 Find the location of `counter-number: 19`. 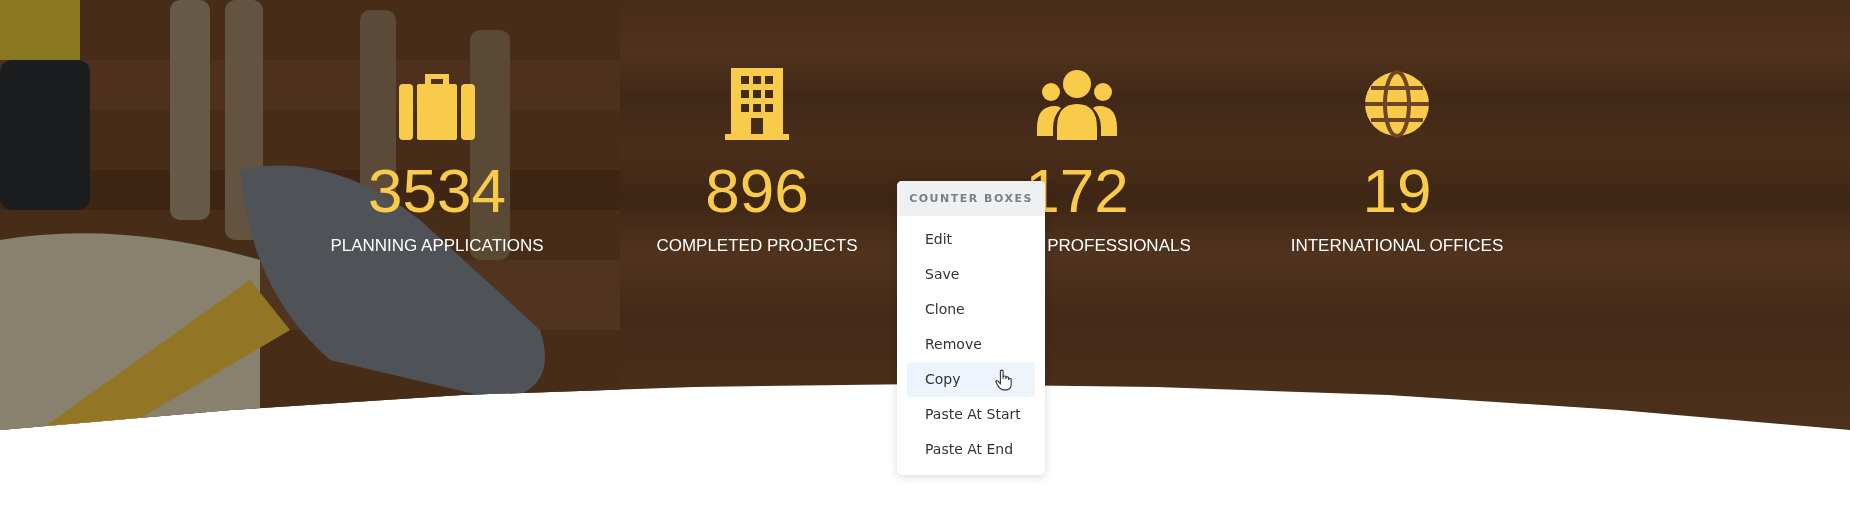

counter-number: 19 is located at coordinates (1397, 191).